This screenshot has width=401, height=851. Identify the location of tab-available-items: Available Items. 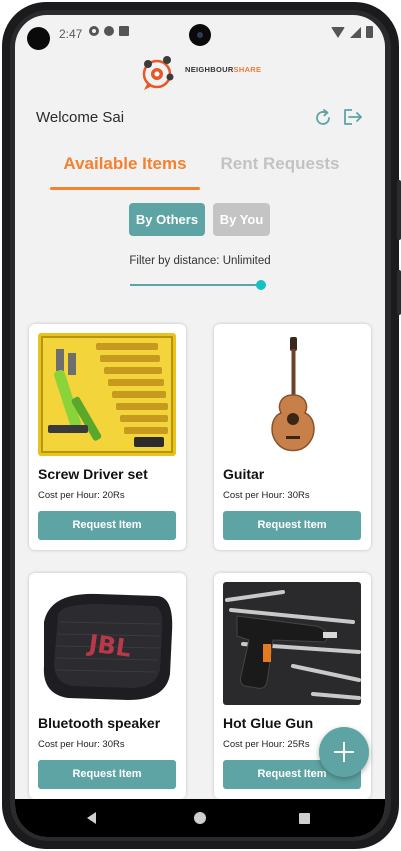
(125, 171).